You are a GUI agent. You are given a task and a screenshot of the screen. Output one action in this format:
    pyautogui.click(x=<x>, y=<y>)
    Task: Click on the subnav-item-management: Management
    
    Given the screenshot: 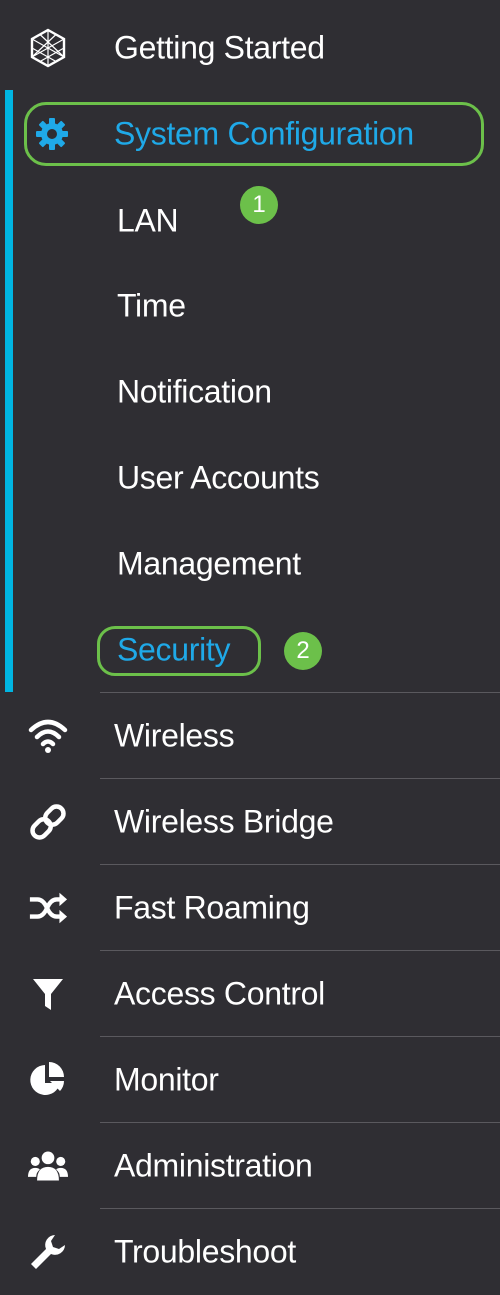 What is the action you would take?
    pyautogui.click(x=250, y=564)
    